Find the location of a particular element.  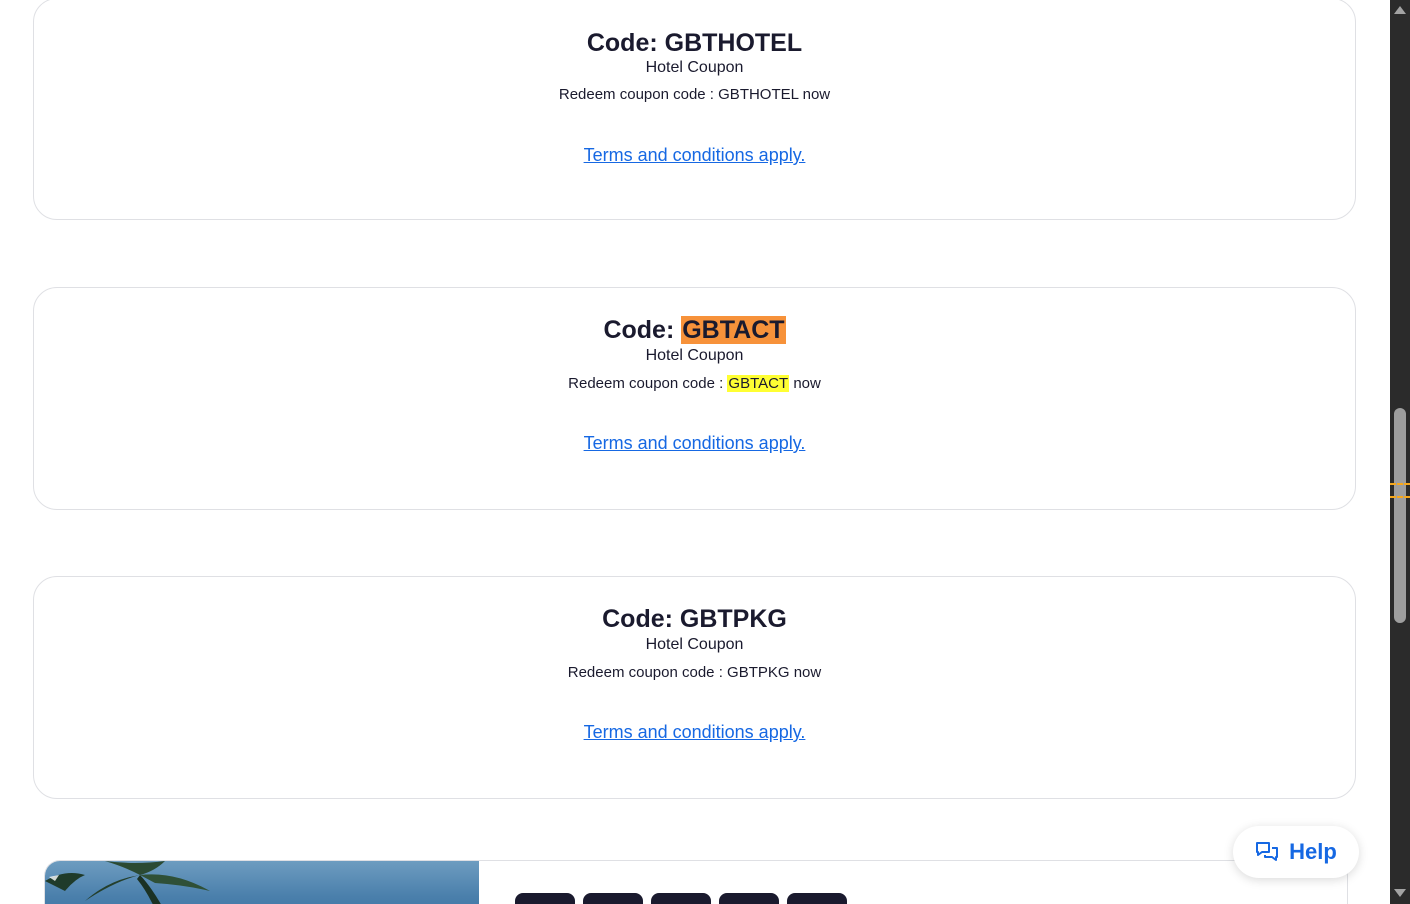

scroll-up-arrow-icon is located at coordinates (1400, 10).